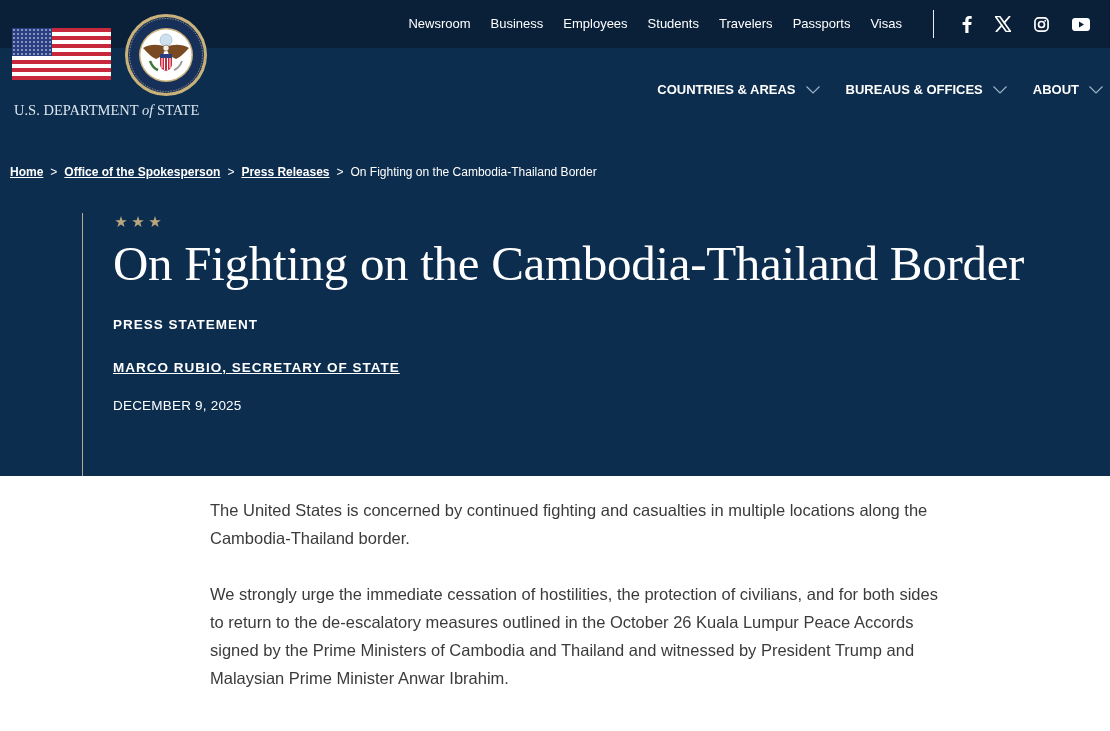 This screenshot has width=1110, height=731. I want to click on main-nav-menu: ABOUT, so click(1067, 90).